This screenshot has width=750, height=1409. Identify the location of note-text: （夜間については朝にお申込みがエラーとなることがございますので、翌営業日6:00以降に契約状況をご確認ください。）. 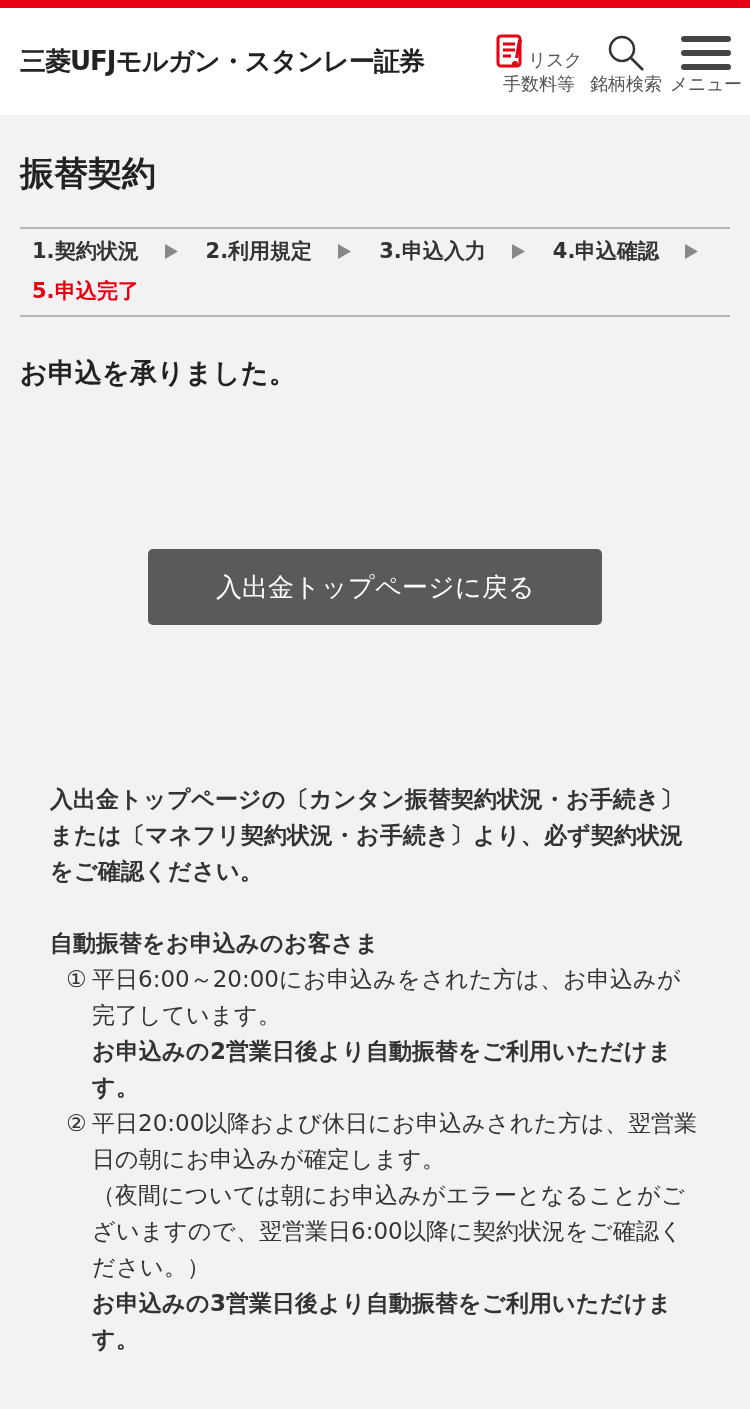
(389, 1231).